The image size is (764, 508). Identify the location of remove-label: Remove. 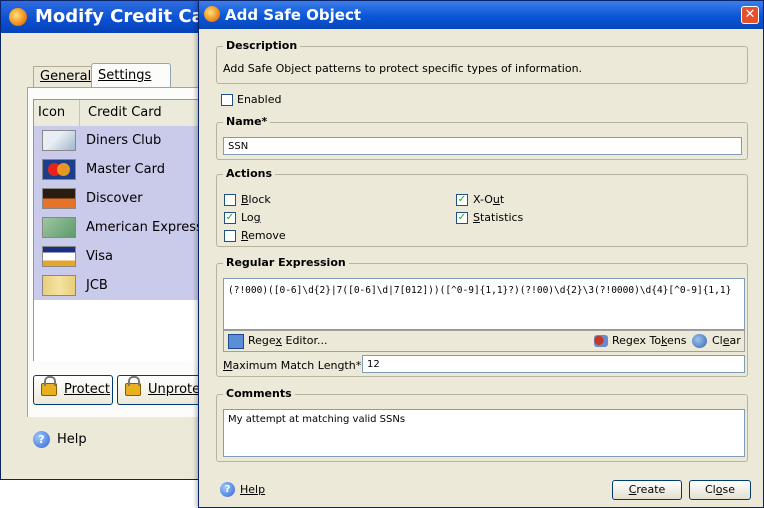
(263, 235).